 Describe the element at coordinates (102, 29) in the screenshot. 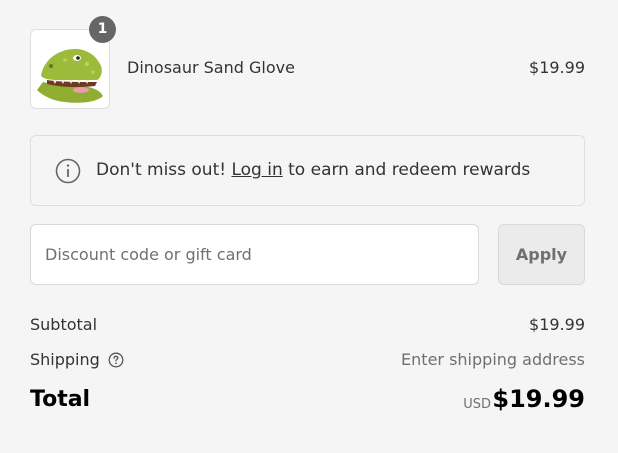

I see `quantity-badge: 1` at that location.